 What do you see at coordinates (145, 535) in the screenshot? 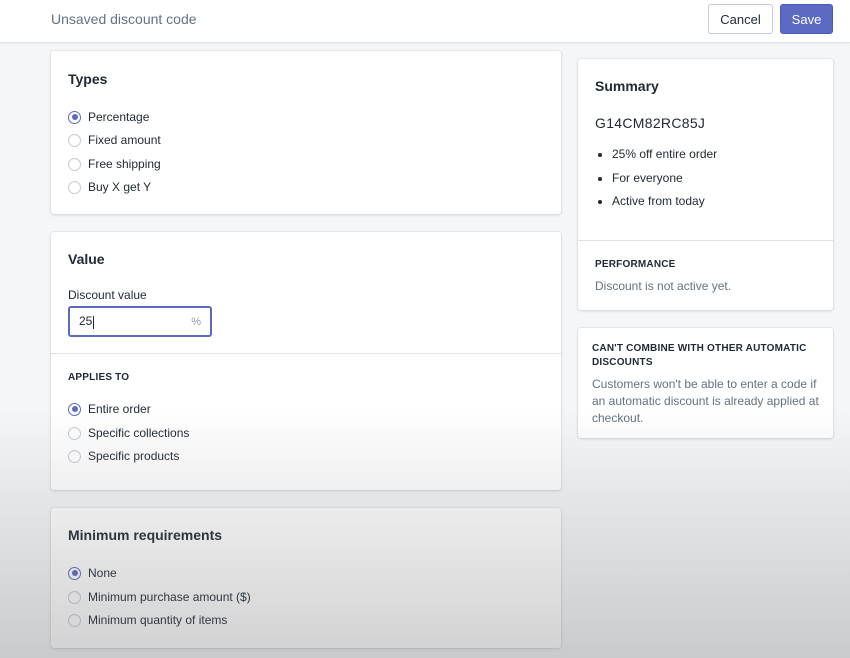
I see `minimum-requirements-title: Minimum requirements` at bounding box center [145, 535].